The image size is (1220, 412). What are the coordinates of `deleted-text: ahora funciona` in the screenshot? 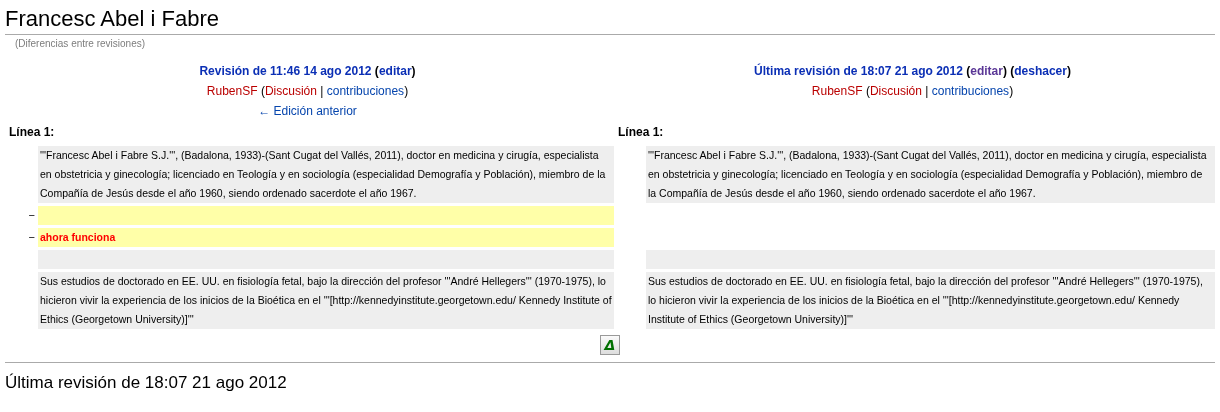 It's located at (78, 237).